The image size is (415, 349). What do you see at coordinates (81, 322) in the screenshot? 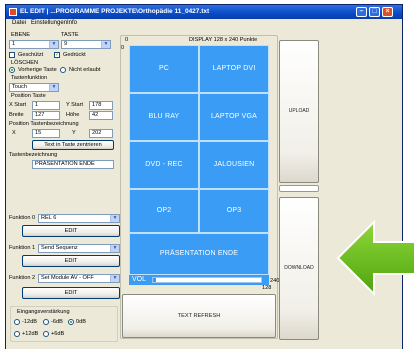
I see `gain-0-label: 0dB` at bounding box center [81, 322].